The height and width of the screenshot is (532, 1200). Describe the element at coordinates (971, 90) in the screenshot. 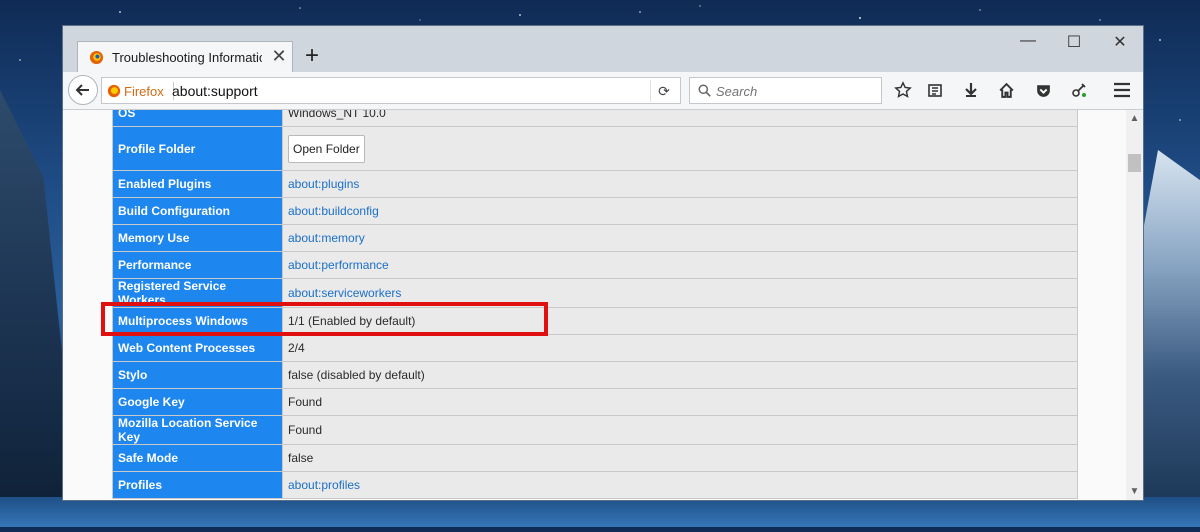

I see `download-icon` at that location.